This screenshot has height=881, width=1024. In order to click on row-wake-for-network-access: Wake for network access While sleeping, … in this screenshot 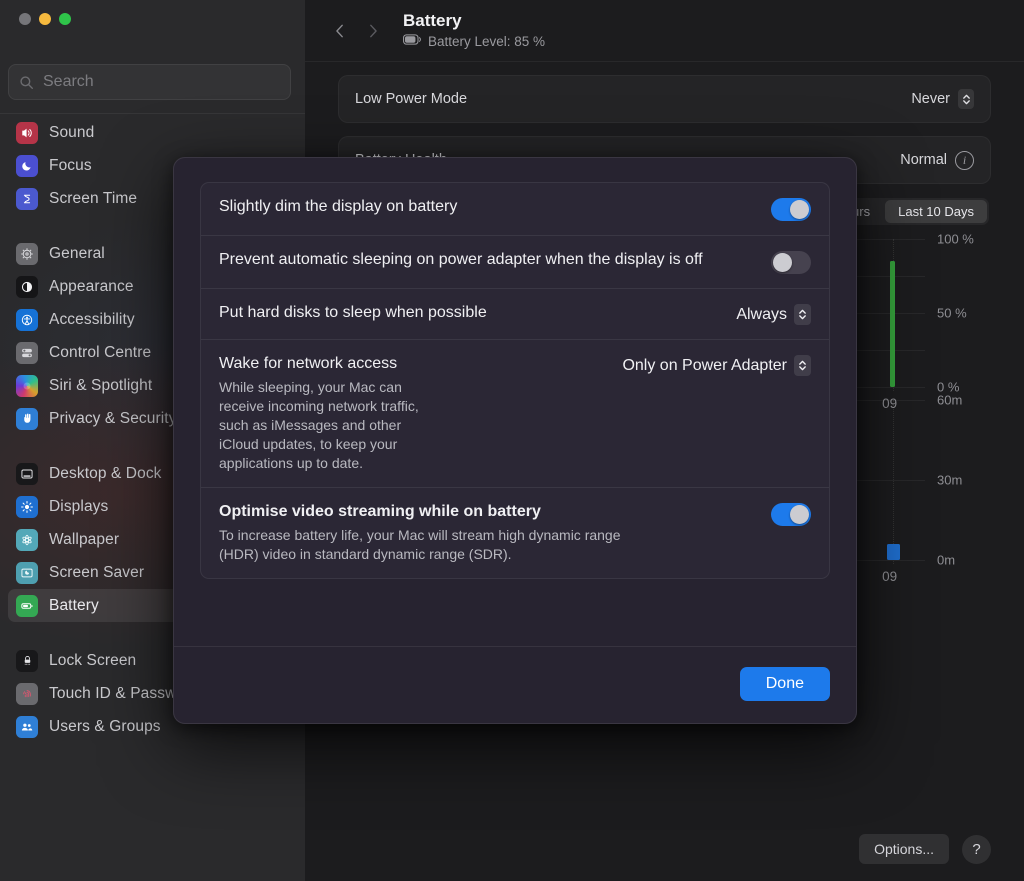, I will do `click(515, 413)`.